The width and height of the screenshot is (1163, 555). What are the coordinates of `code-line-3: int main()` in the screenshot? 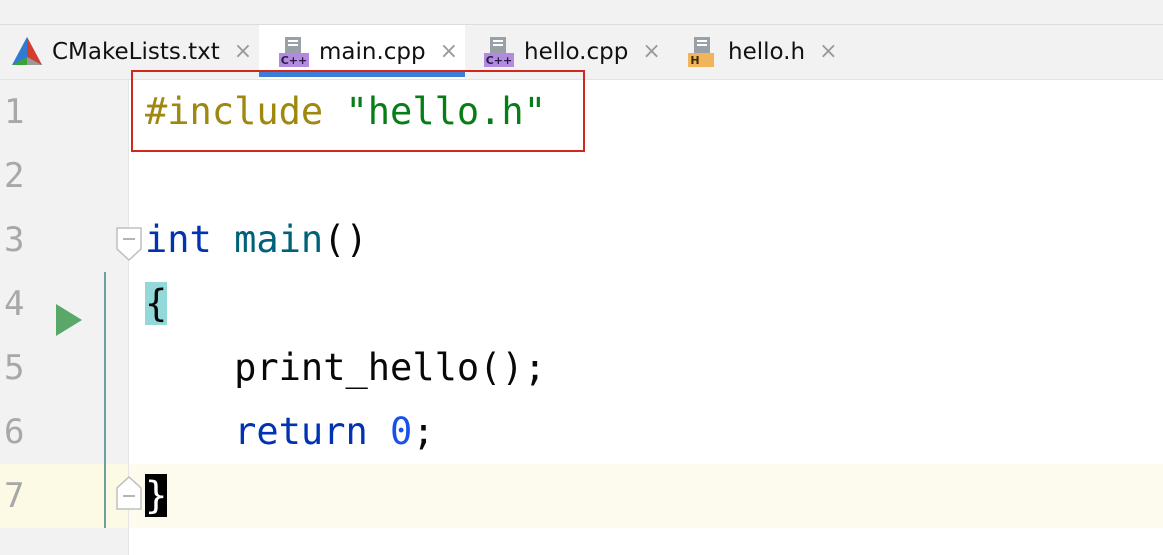 It's located at (256, 240).